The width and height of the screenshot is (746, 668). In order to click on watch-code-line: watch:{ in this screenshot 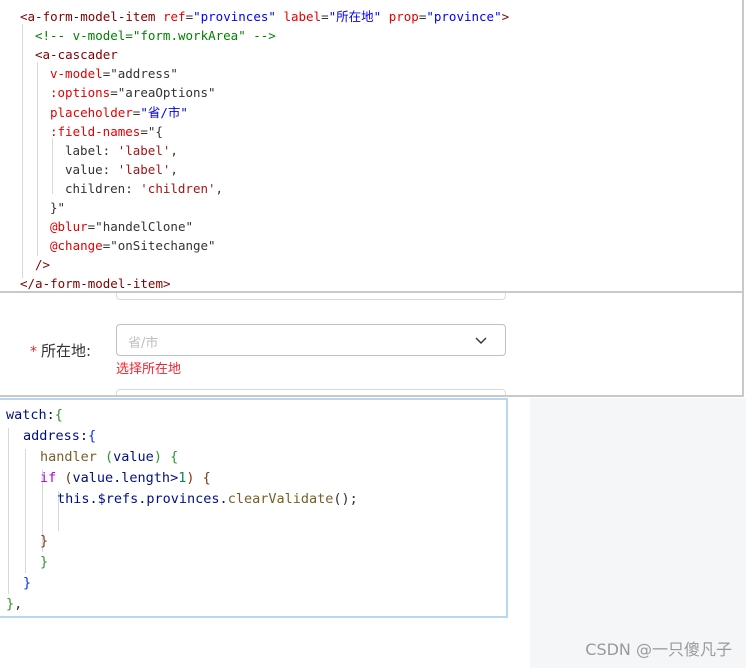, I will do `click(34, 415)`.